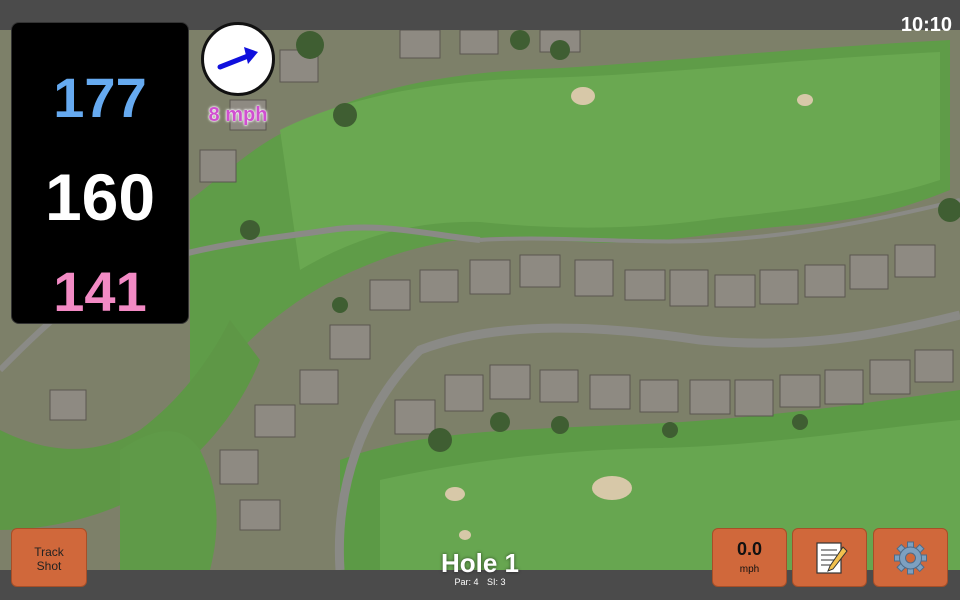  What do you see at coordinates (749, 549) in the screenshot?
I see `speed-value: 0.0` at bounding box center [749, 549].